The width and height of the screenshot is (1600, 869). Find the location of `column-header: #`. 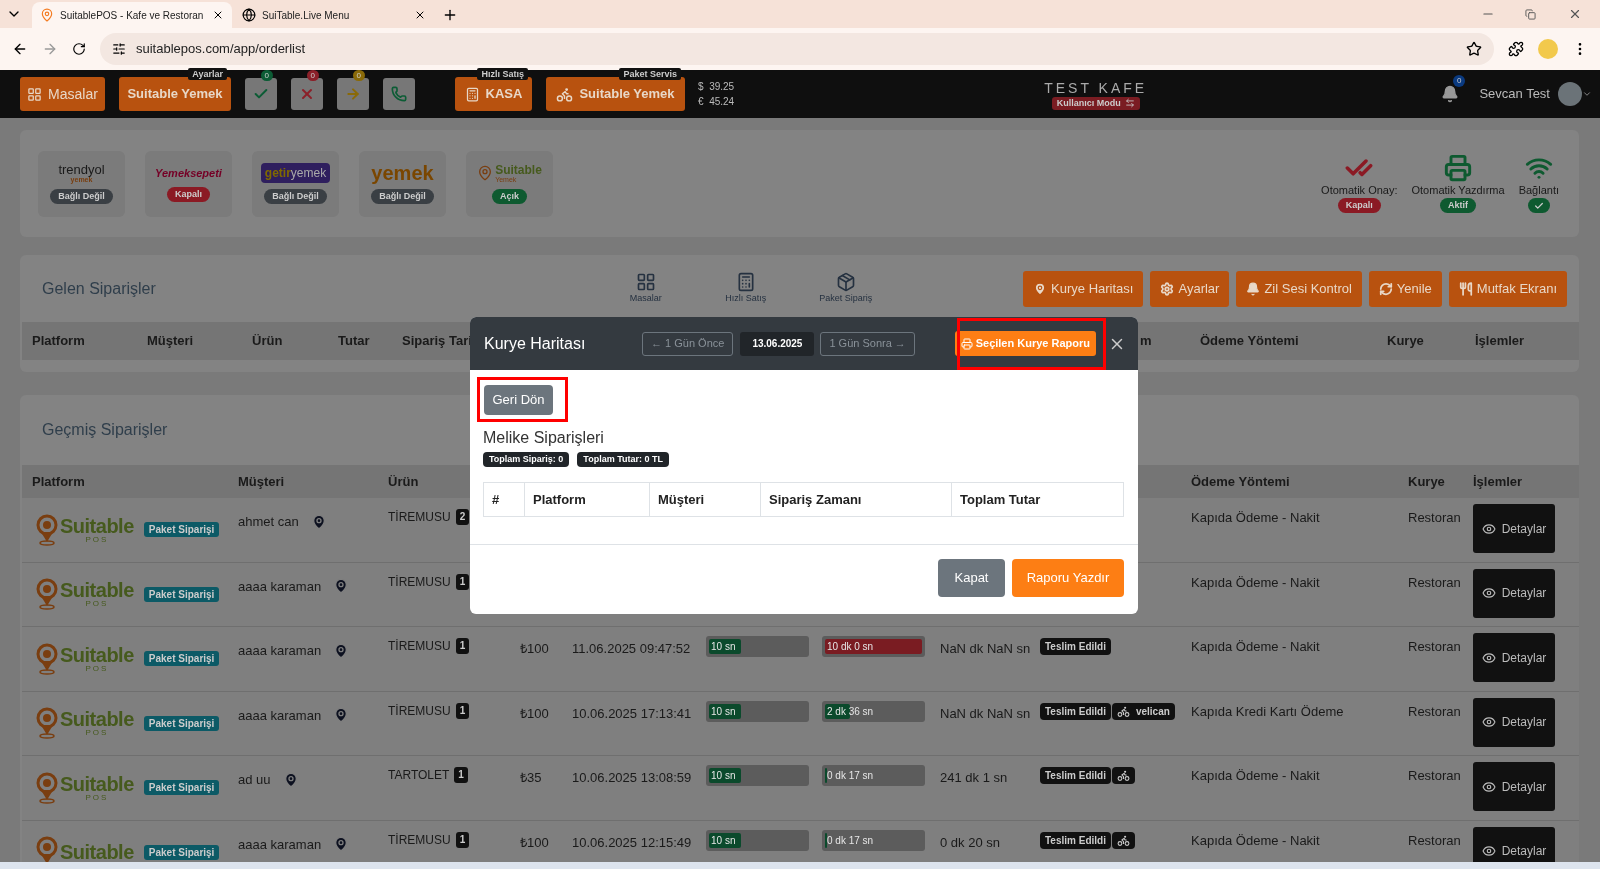

column-header: # is located at coordinates (496, 499).